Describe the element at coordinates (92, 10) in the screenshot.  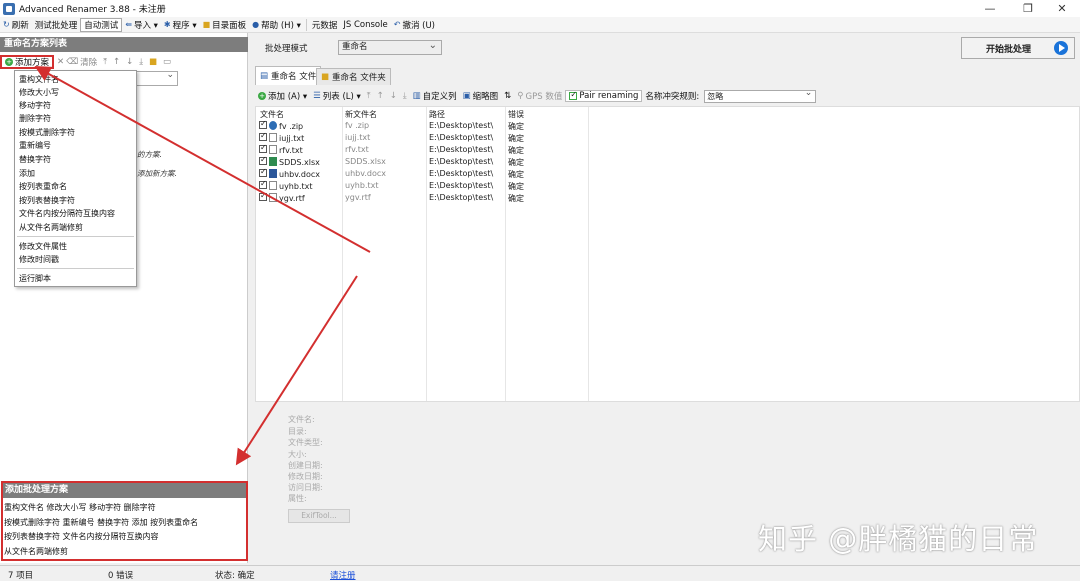
I see `window-title: Advanced Renamer 3.88 - 未注册` at that location.